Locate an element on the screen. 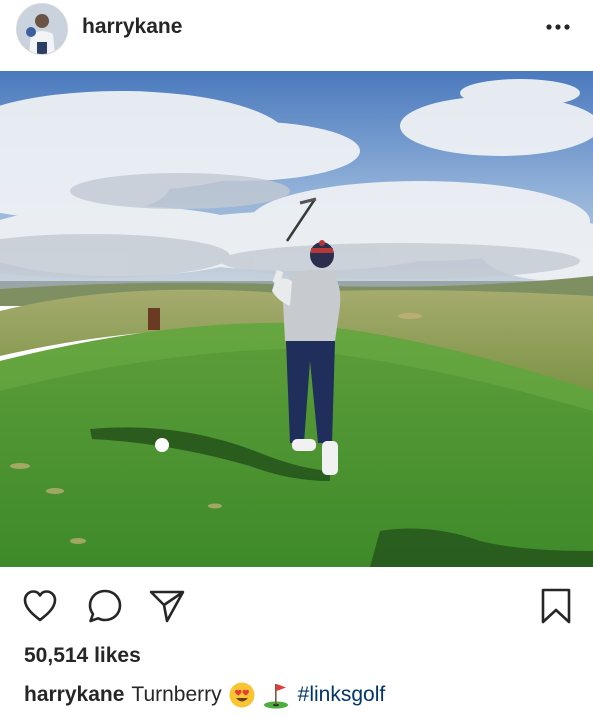 The image size is (593, 719). golf-flag-emoji is located at coordinates (276, 695).